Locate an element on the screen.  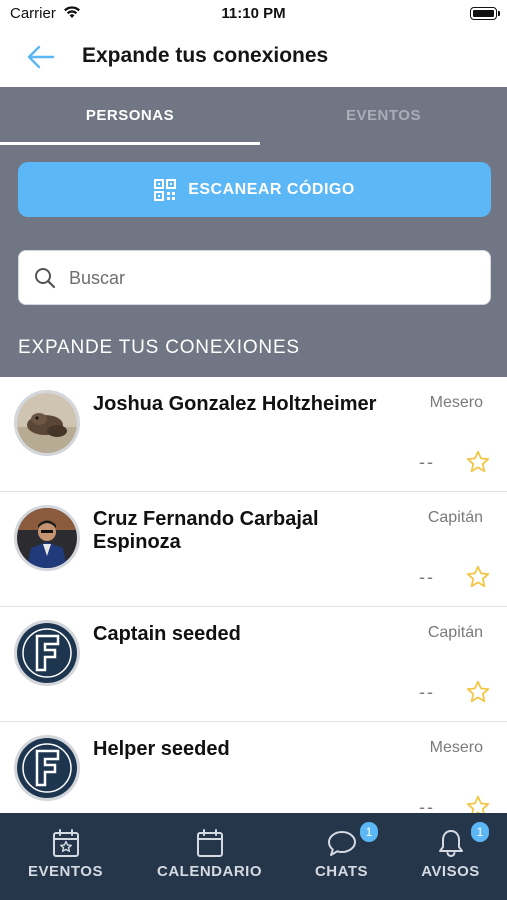
battery-icon is located at coordinates (485, 13).